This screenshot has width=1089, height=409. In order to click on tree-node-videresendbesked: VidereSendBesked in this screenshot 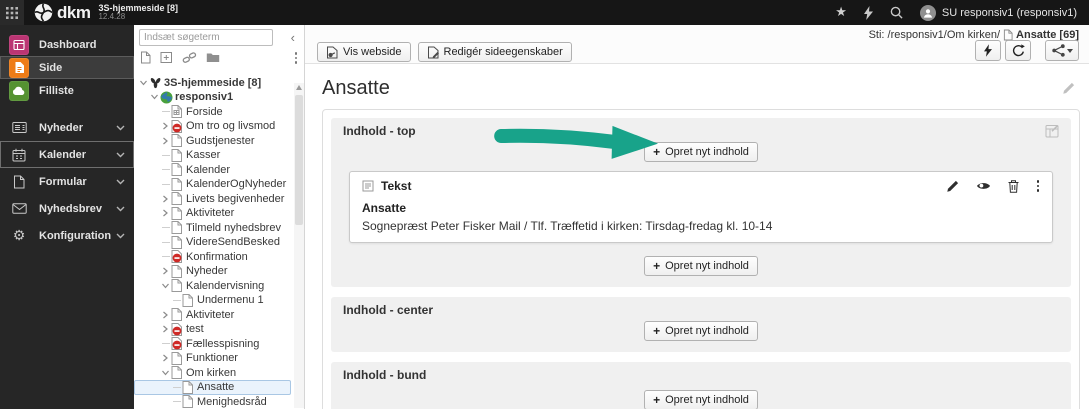, I will do `click(212, 242)`.